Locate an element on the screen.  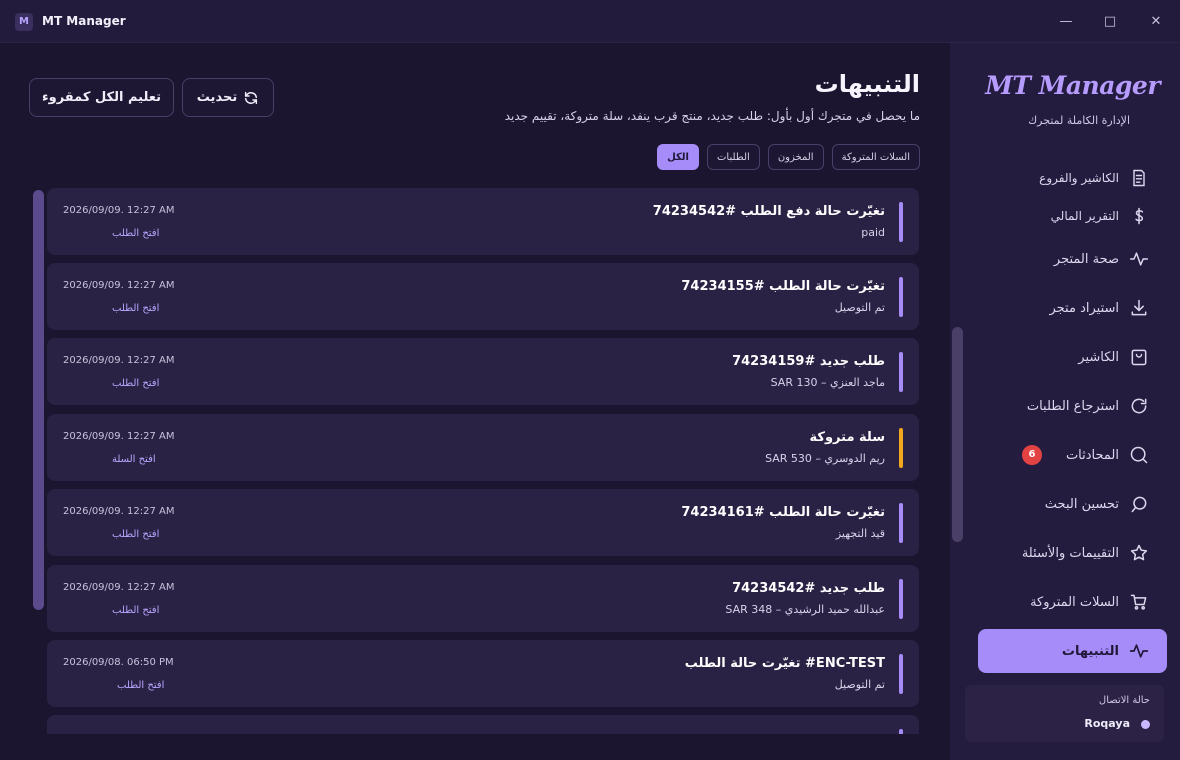
sidebar-item-store-health: صحة المتجر is located at coordinates (1072, 259).